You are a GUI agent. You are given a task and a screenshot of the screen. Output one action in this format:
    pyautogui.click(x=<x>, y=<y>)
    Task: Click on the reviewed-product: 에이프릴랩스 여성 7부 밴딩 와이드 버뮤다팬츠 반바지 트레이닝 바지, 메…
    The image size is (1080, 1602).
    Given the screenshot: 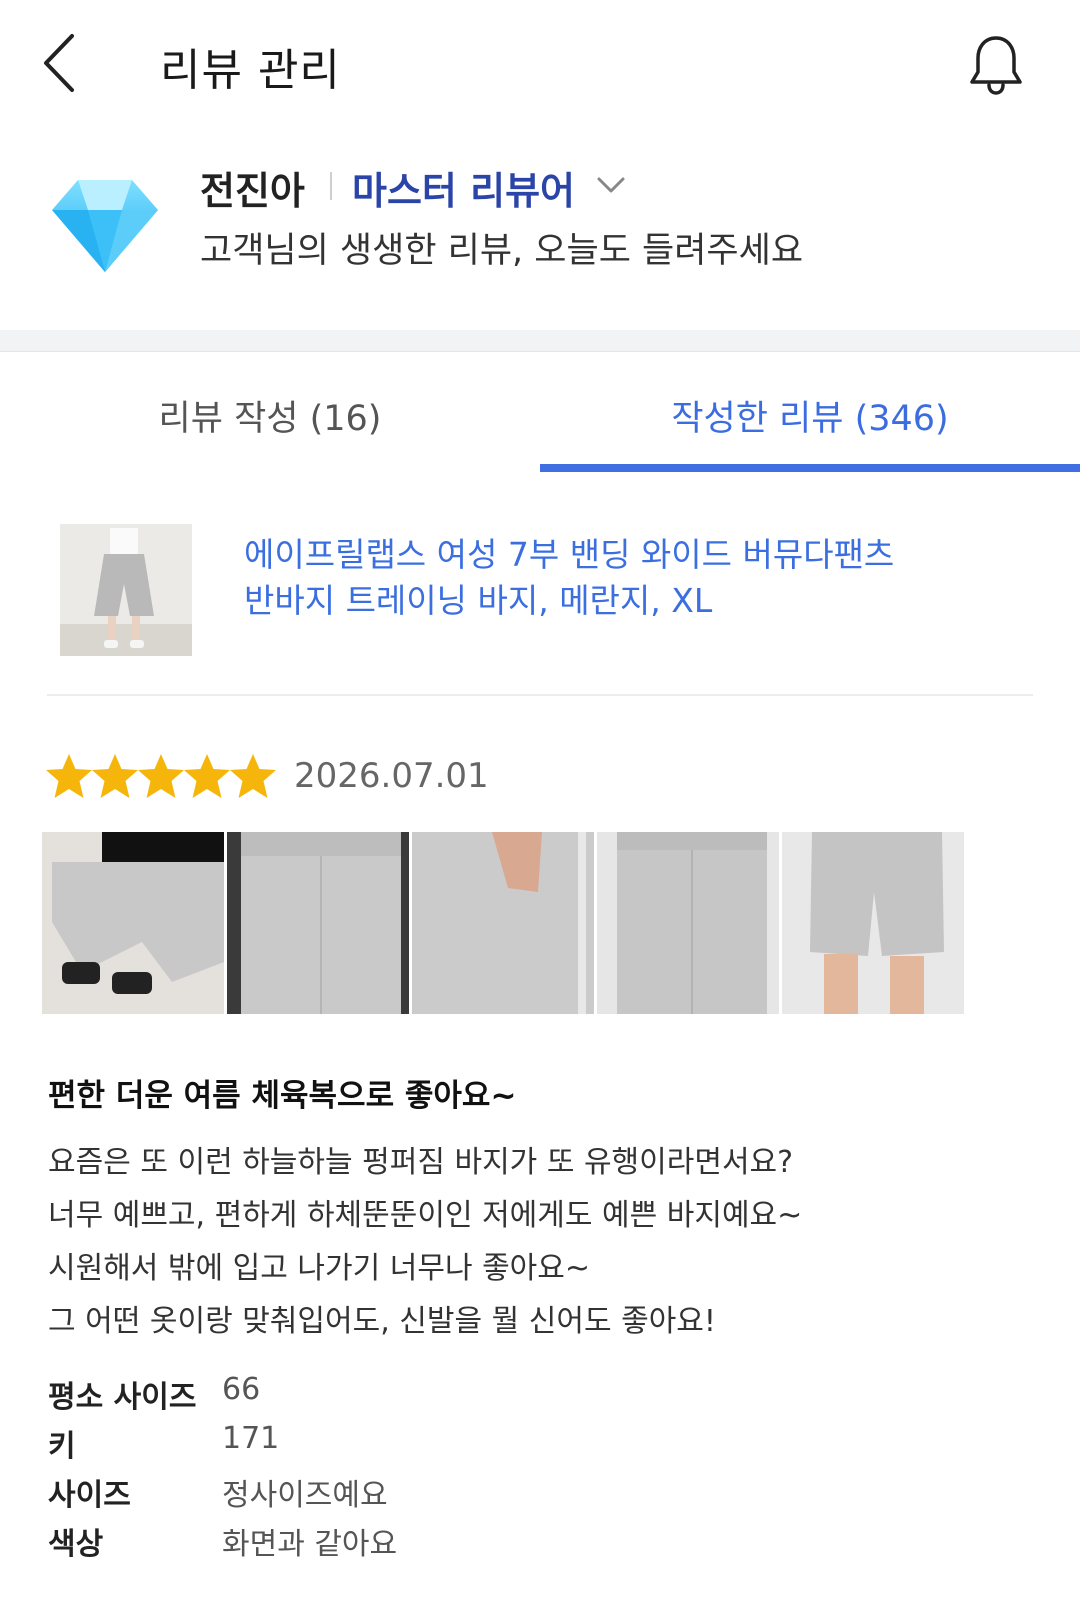 What is the action you would take?
    pyautogui.click(x=540, y=588)
    